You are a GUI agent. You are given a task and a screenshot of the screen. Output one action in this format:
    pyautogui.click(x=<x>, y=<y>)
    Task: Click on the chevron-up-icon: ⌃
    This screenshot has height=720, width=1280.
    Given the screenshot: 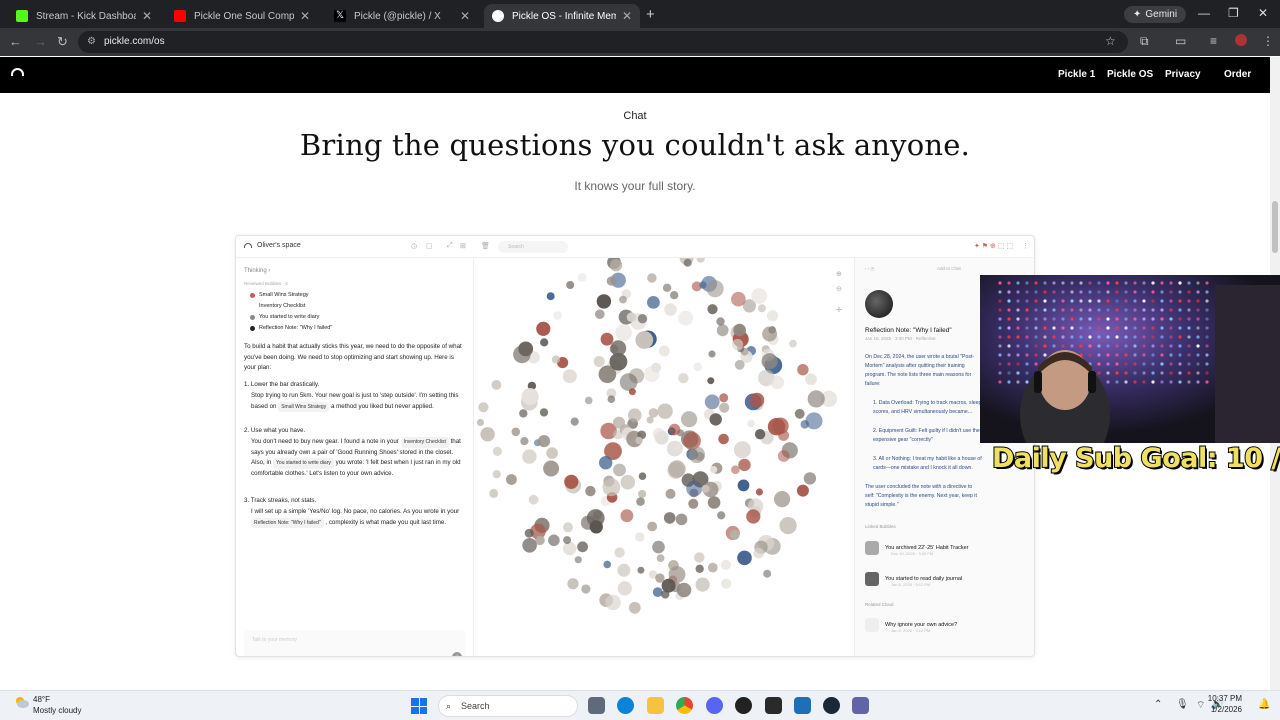 What is the action you would take?
    pyautogui.click(x=1158, y=704)
    